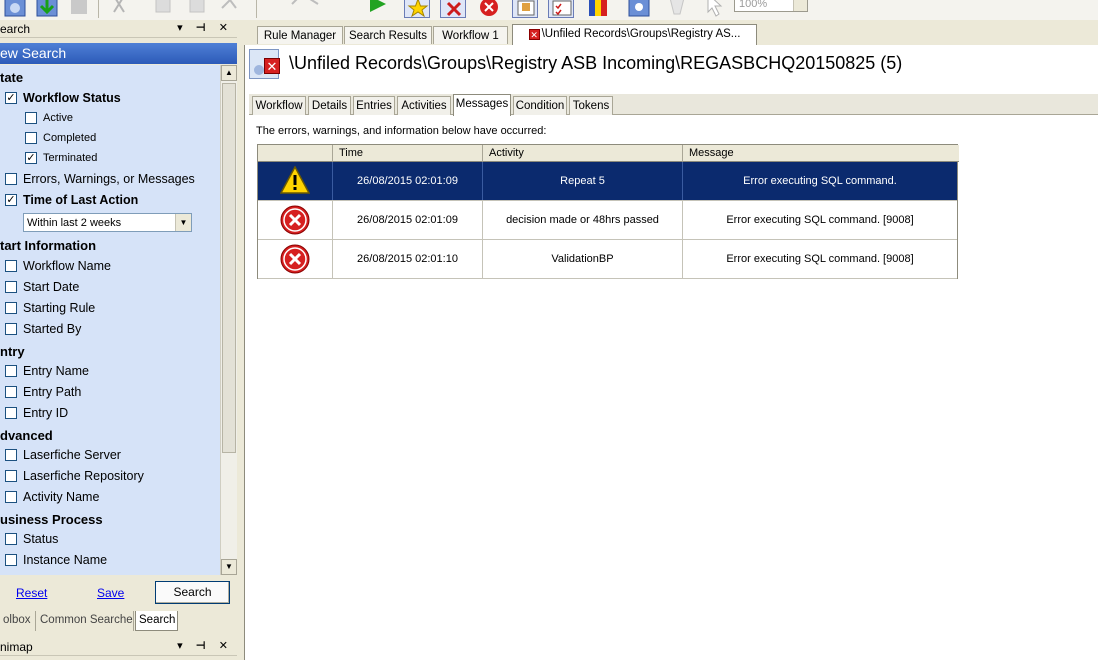 Image resolution: width=1098 pixels, height=660 pixels. I want to click on completed-checkbox, so click(31, 138).